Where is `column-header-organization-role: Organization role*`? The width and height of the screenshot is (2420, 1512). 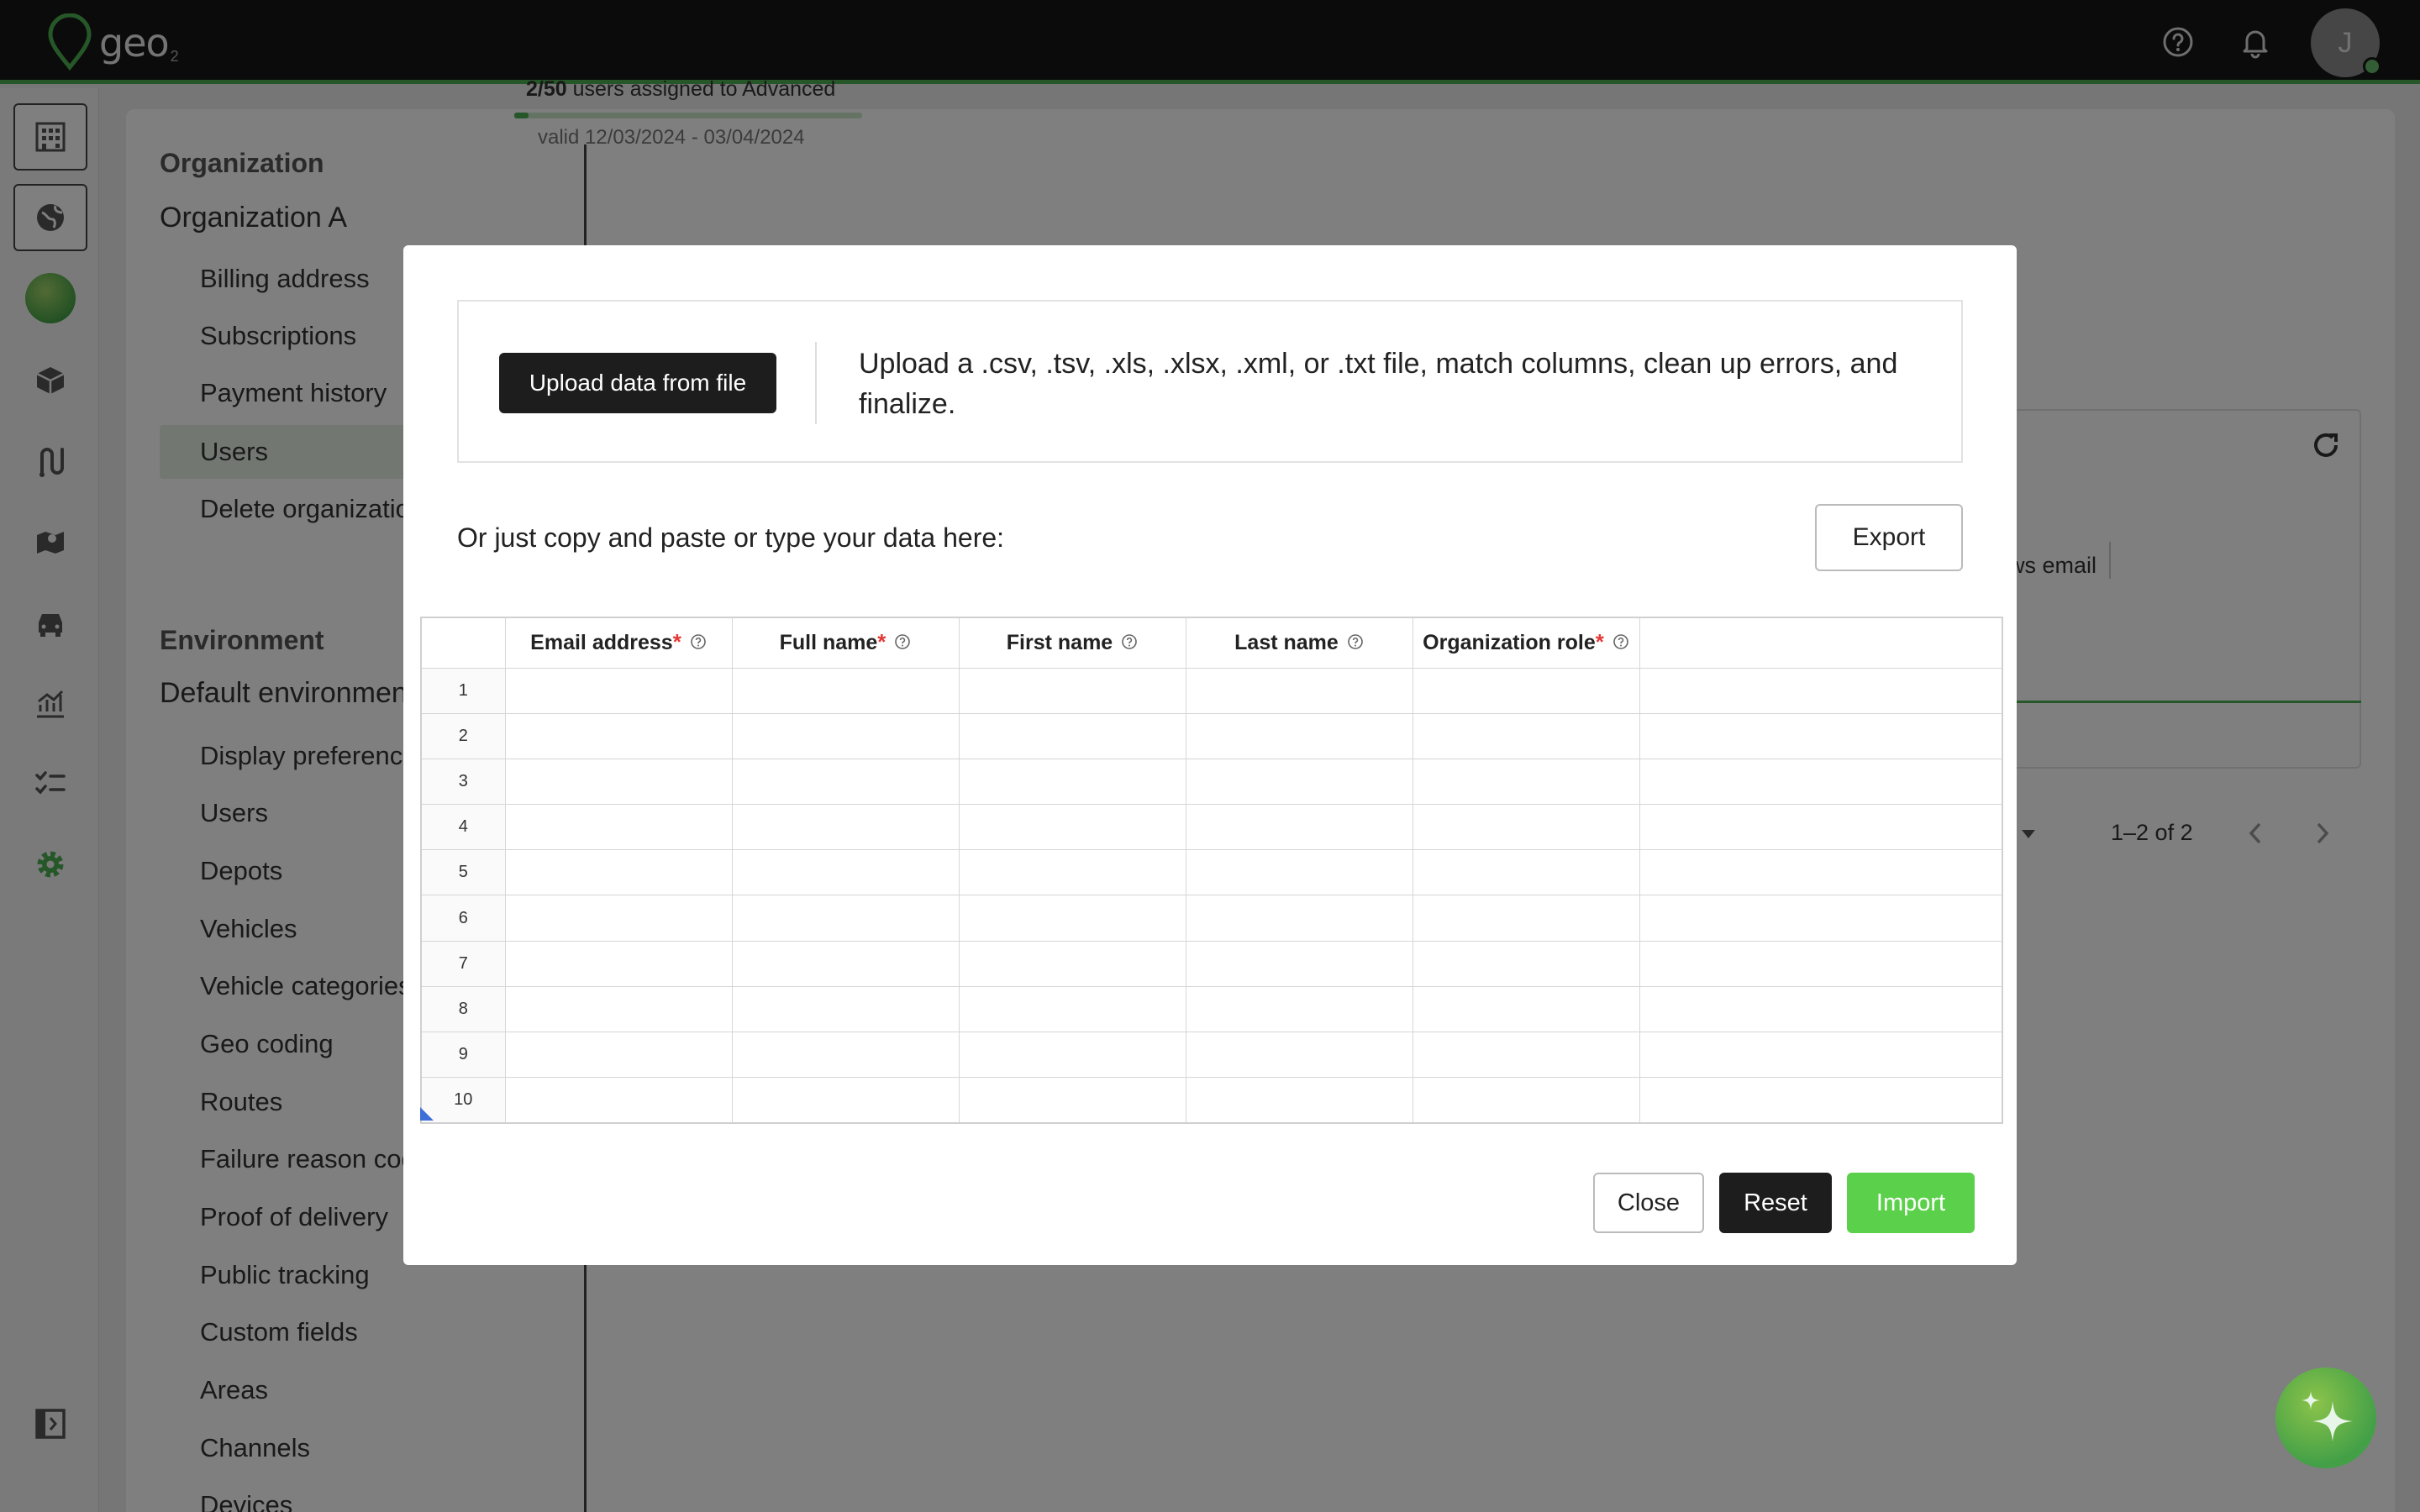 column-header-organization-role: Organization role* is located at coordinates (1526, 643).